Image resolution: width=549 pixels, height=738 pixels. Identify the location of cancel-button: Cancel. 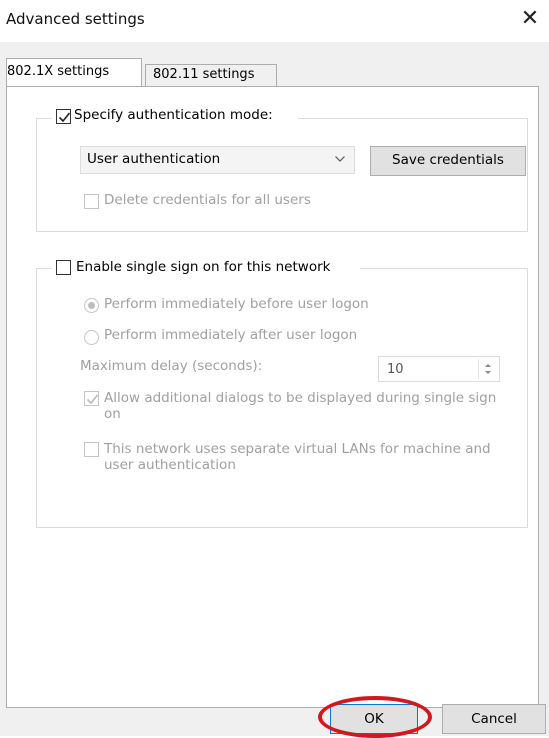
(494, 719).